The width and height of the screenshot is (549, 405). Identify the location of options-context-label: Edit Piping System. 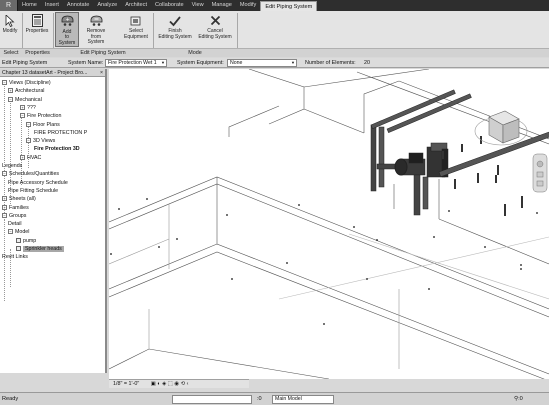
(25, 63).